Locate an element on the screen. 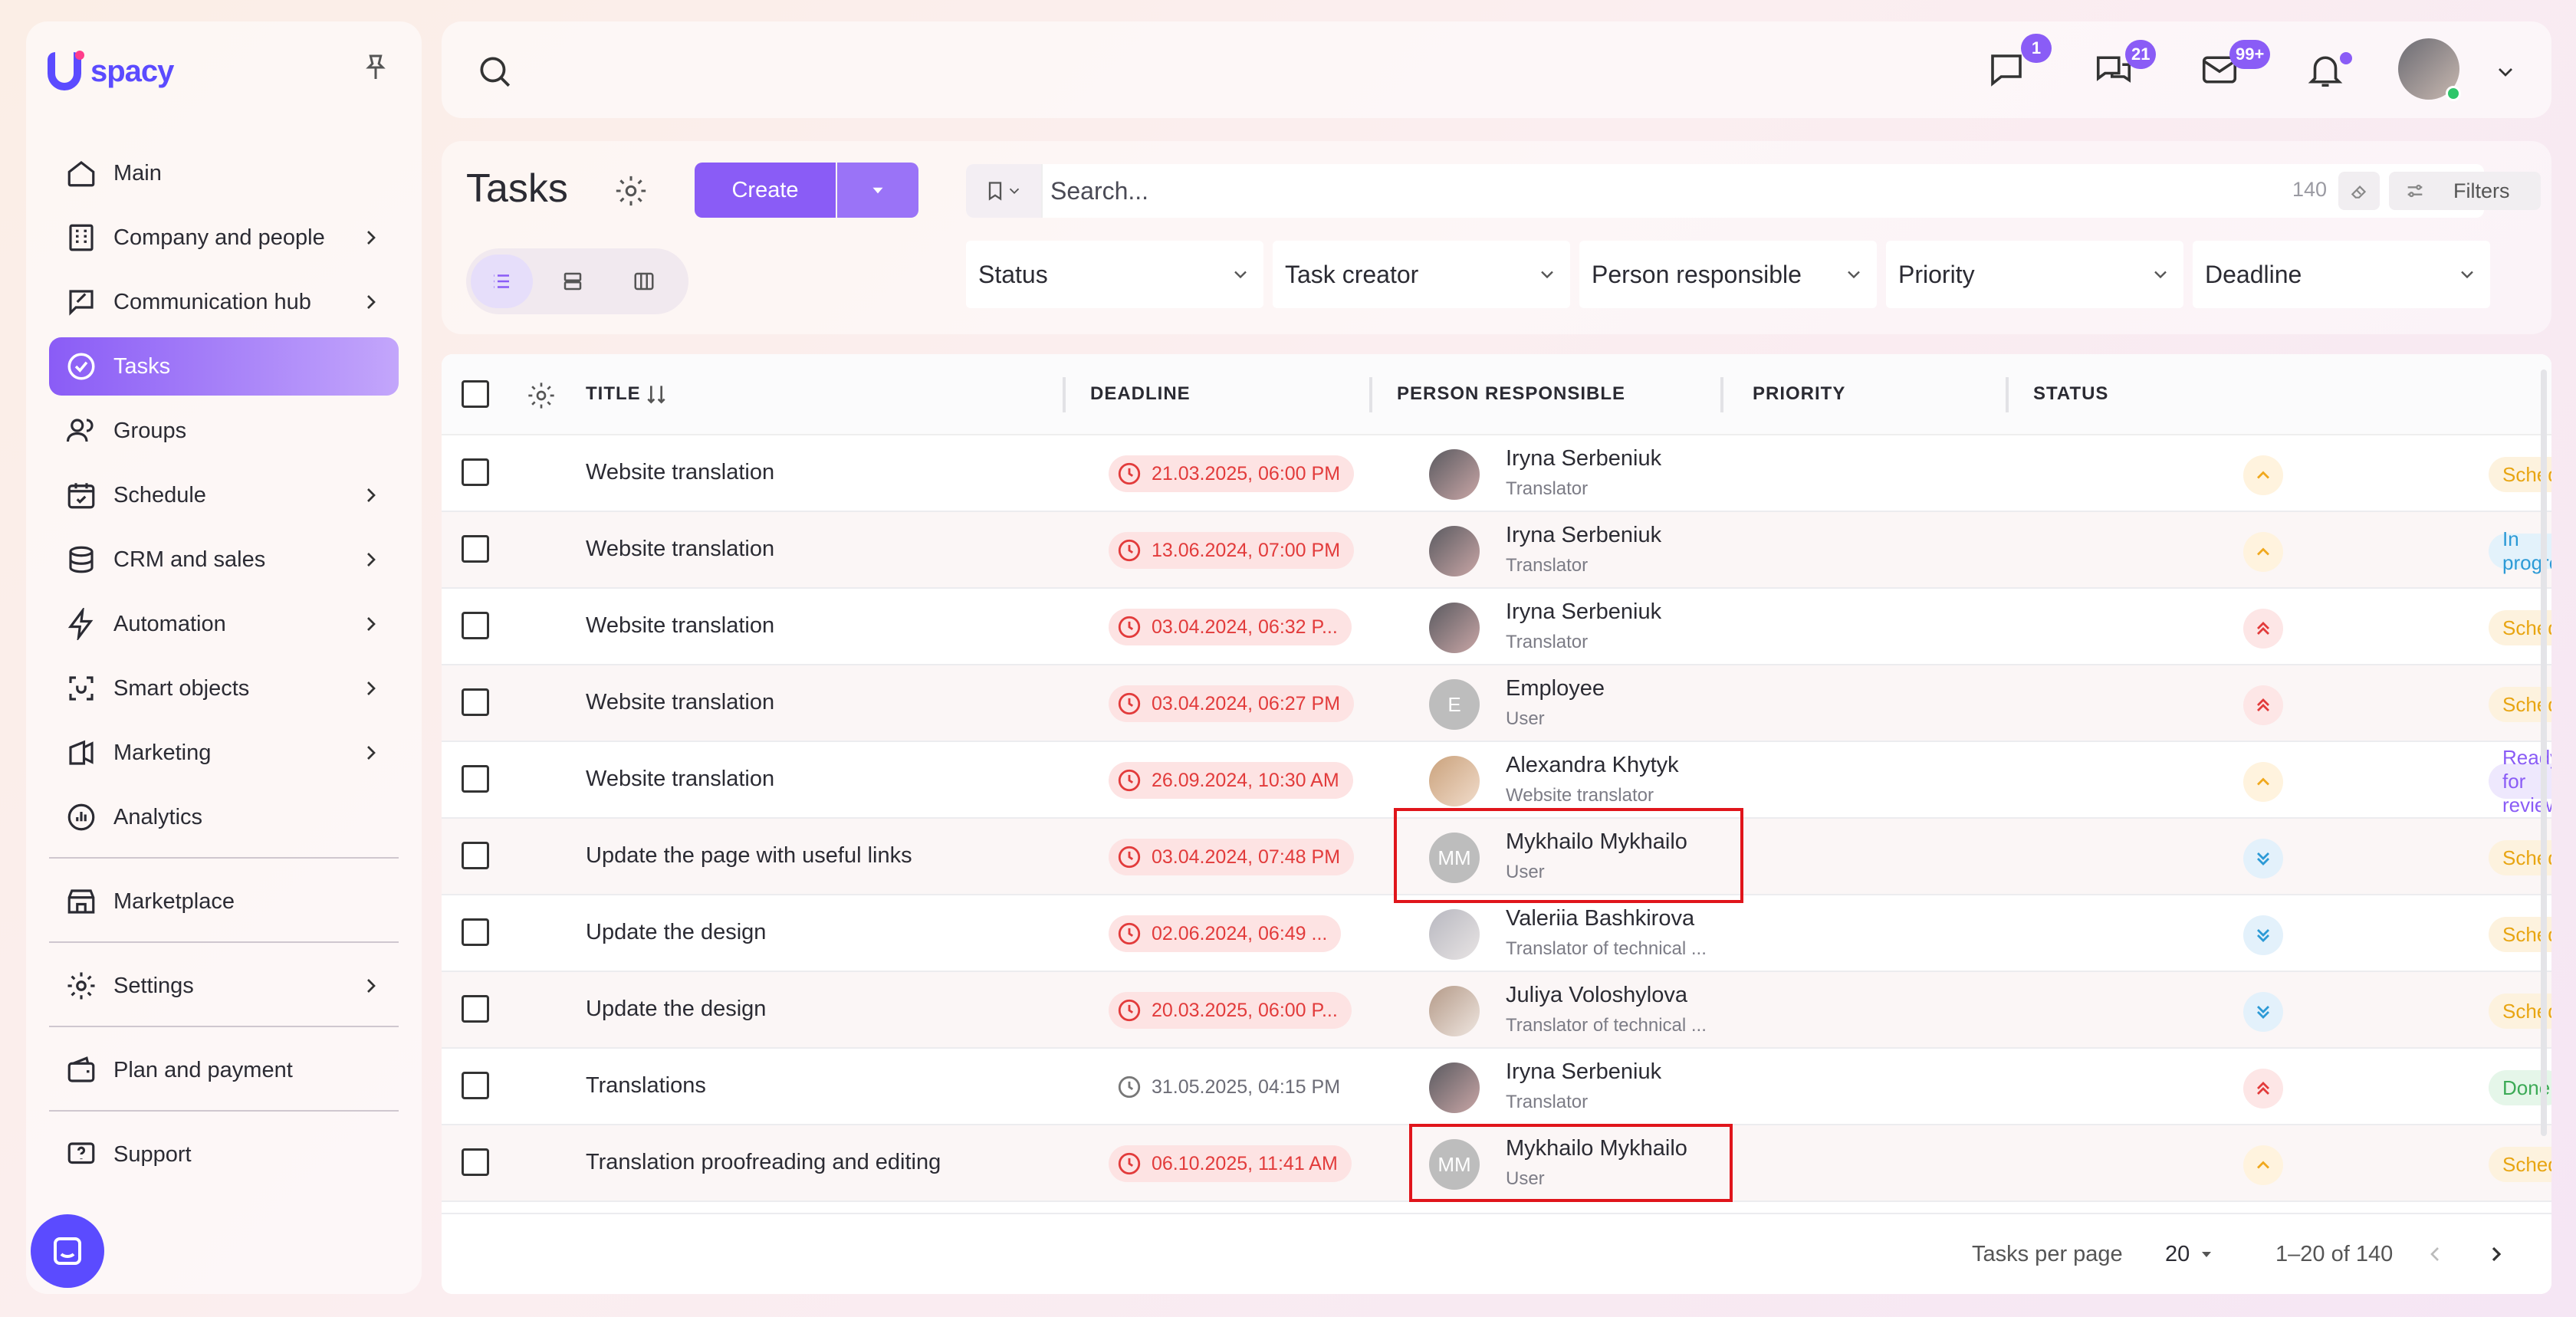 The height and width of the screenshot is (1317, 2576). sidebar-item-groups: Groups is located at coordinates (224, 431).